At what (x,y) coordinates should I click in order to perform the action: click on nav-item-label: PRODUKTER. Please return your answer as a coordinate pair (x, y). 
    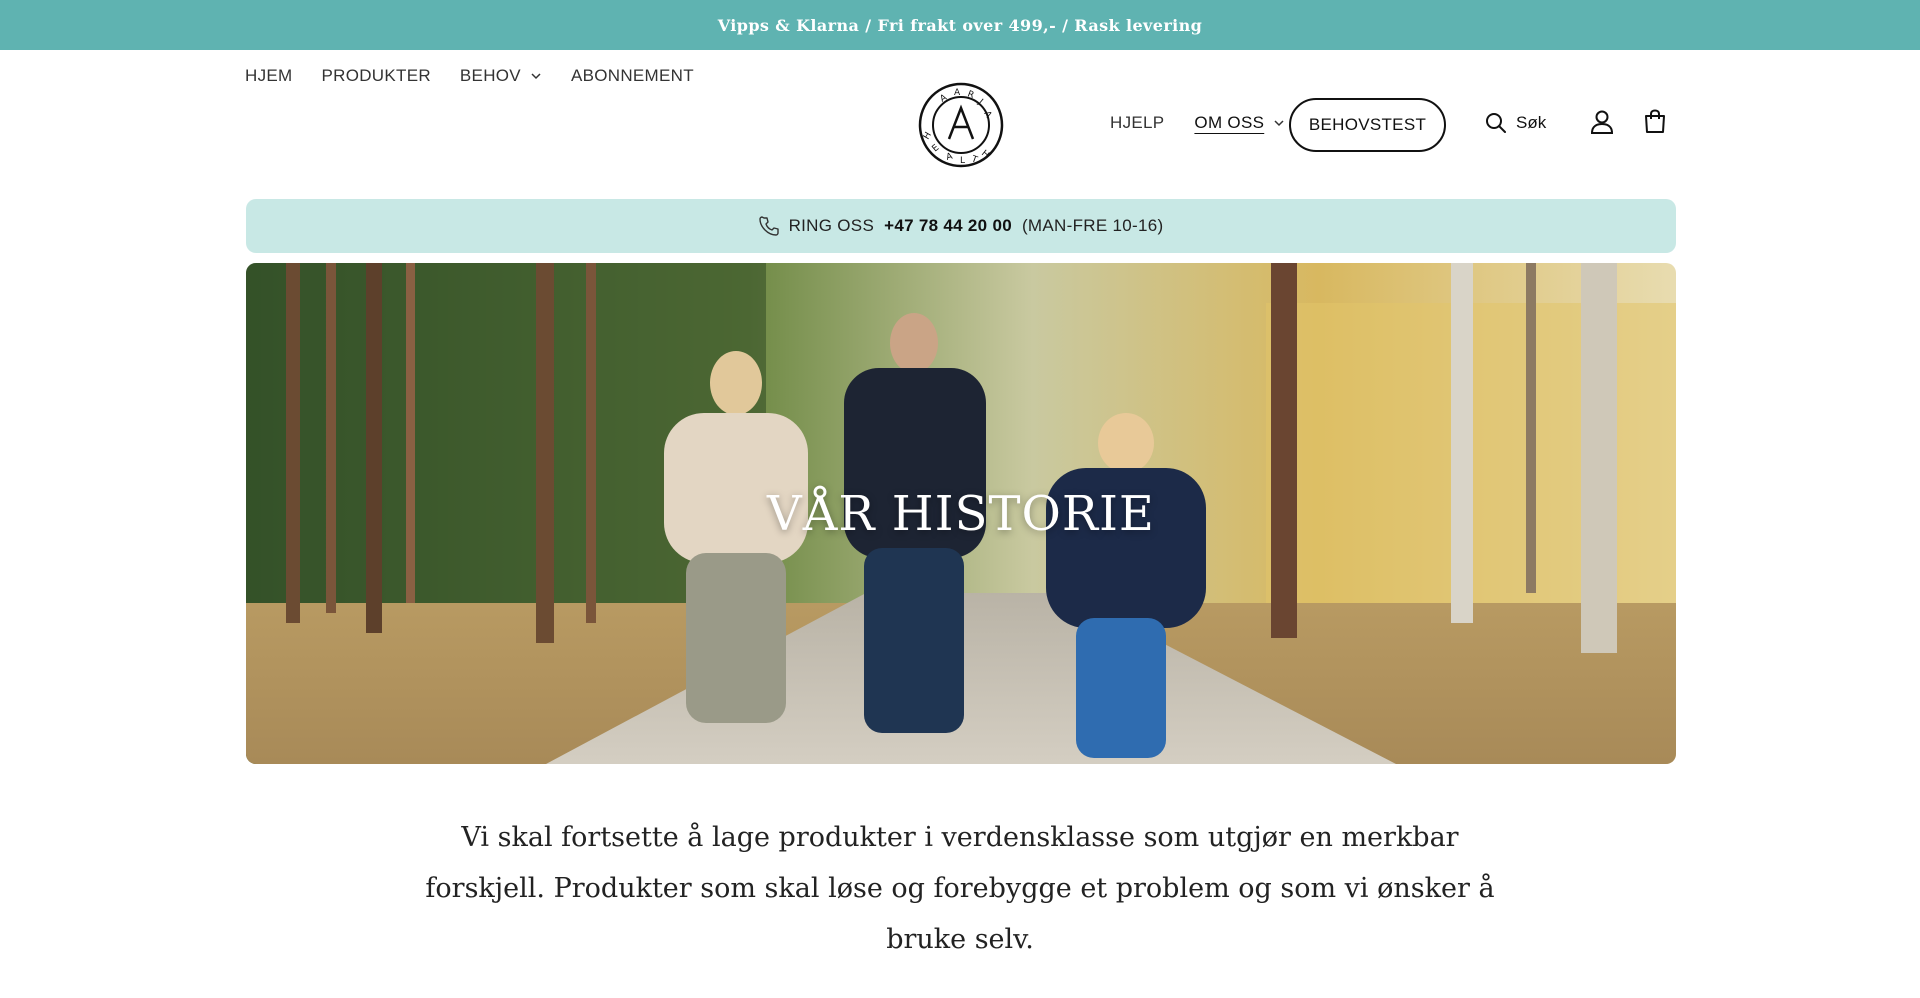
    Looking at the image, I should click on (376, 75).